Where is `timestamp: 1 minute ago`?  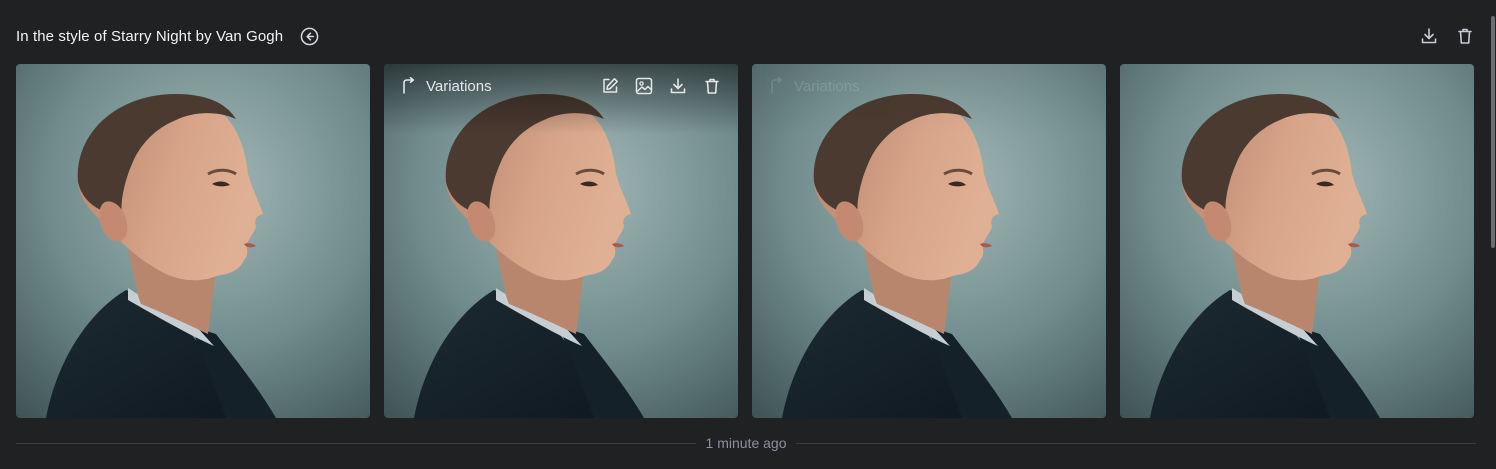 timestamp: 1 minute ago is located at coordinates (746, 443).